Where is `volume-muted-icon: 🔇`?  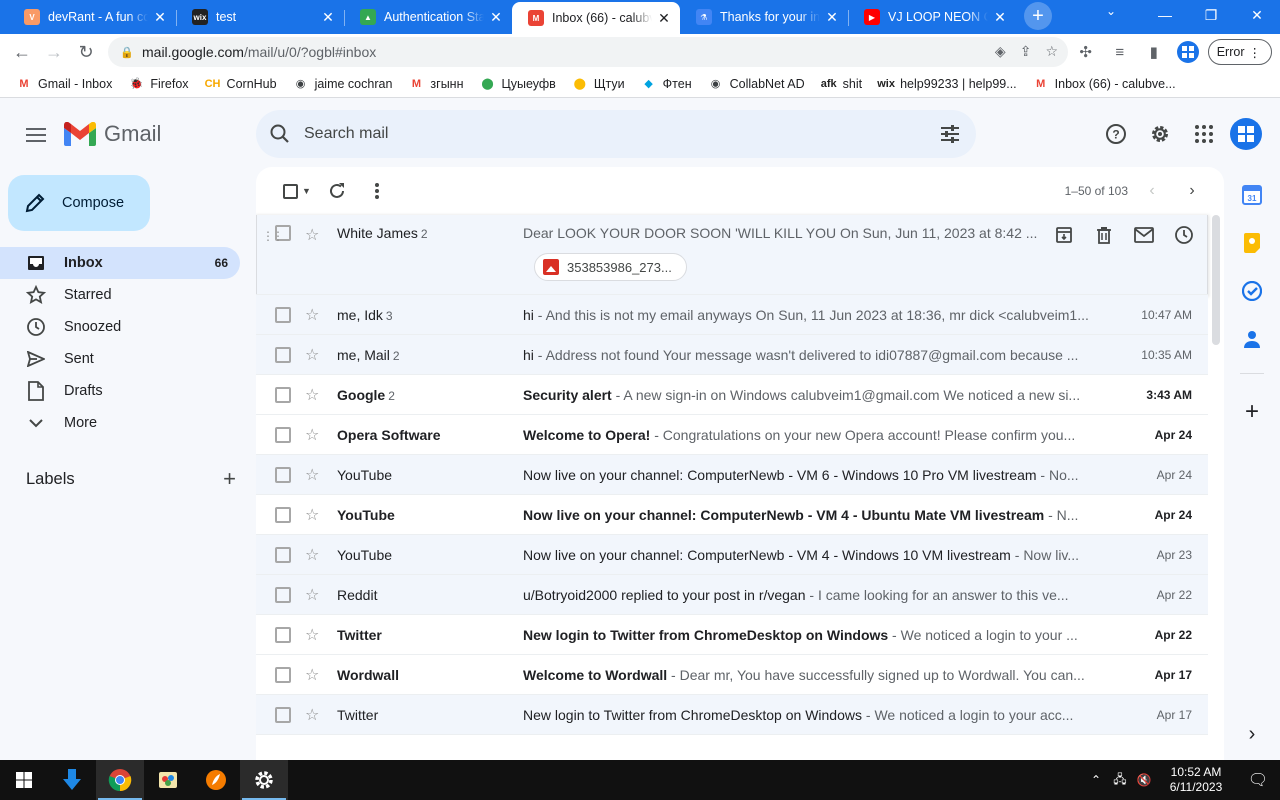 volume-muted-icon: 🔇 is located at coordinates (1144, 780).